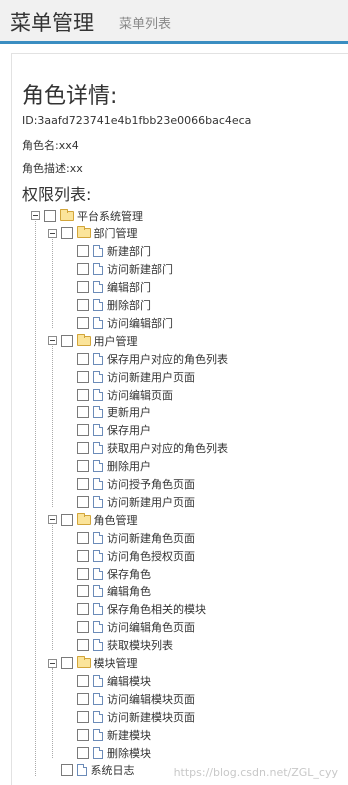 The image size is (348, 785). I want to click on tree-node-label: 访问编辑角色页面, so click(151, 627).